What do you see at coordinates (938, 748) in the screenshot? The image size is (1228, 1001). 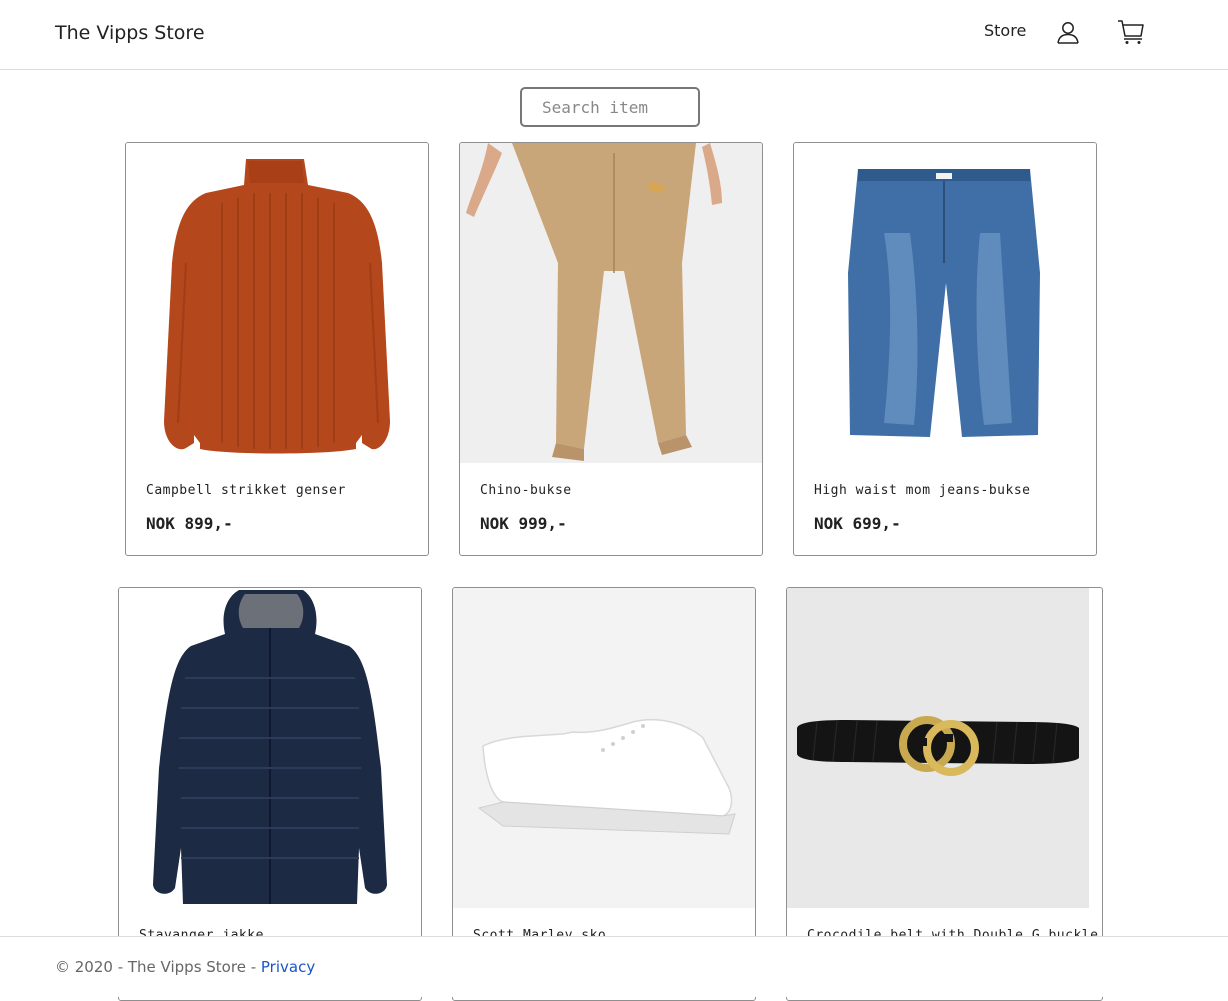 I see `product-image-belt` at bounding box center [938, 748].